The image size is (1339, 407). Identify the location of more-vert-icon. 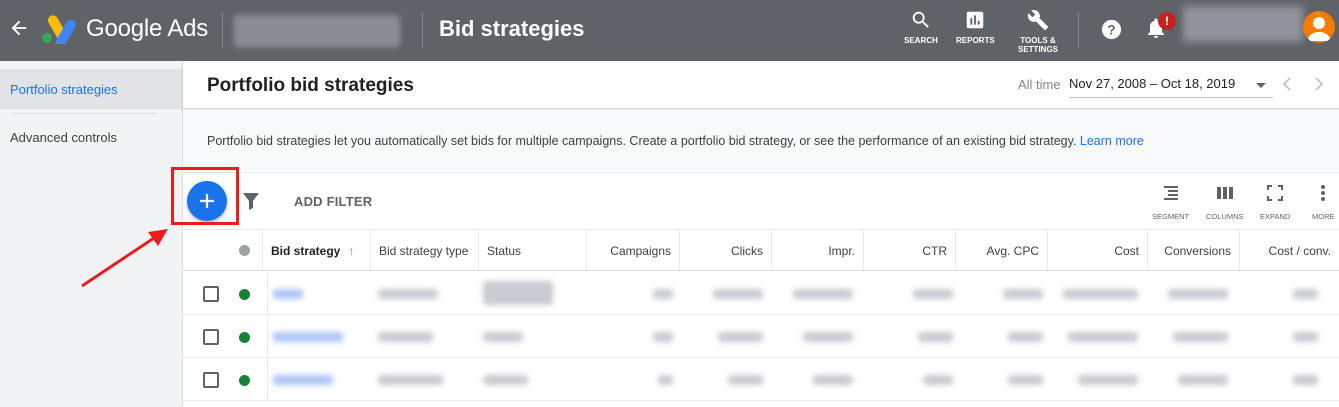
(1323, 193).